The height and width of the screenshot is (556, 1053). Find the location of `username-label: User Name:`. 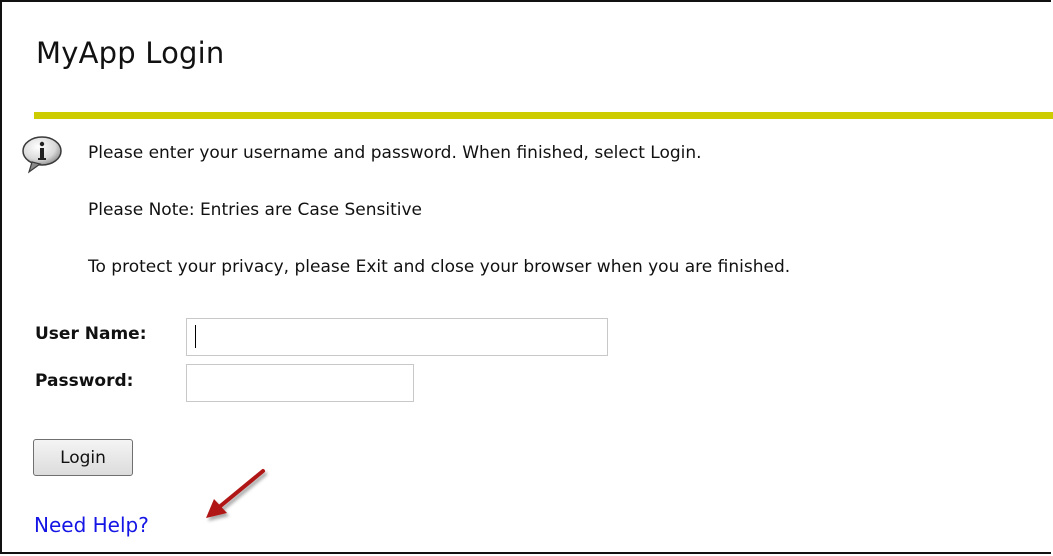

username-label: User Name: is located at coordinates (91, 334).